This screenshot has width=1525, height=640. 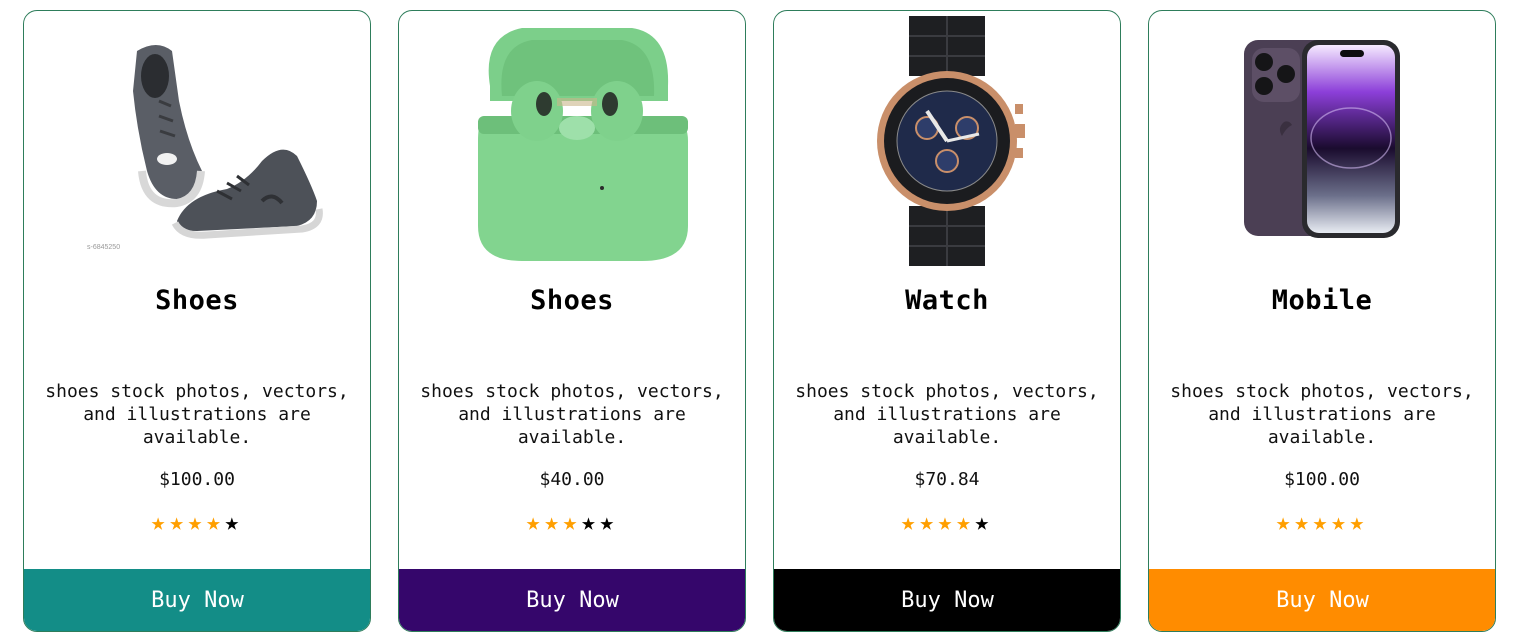 I want to click on product-price: $70.84, so click(x=947, y=479).